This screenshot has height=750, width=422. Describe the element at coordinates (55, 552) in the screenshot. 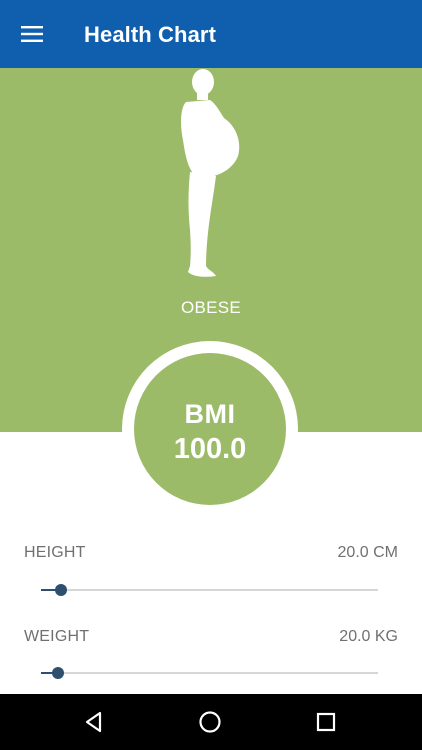

I see `height-label: HEIGHT` at that location.